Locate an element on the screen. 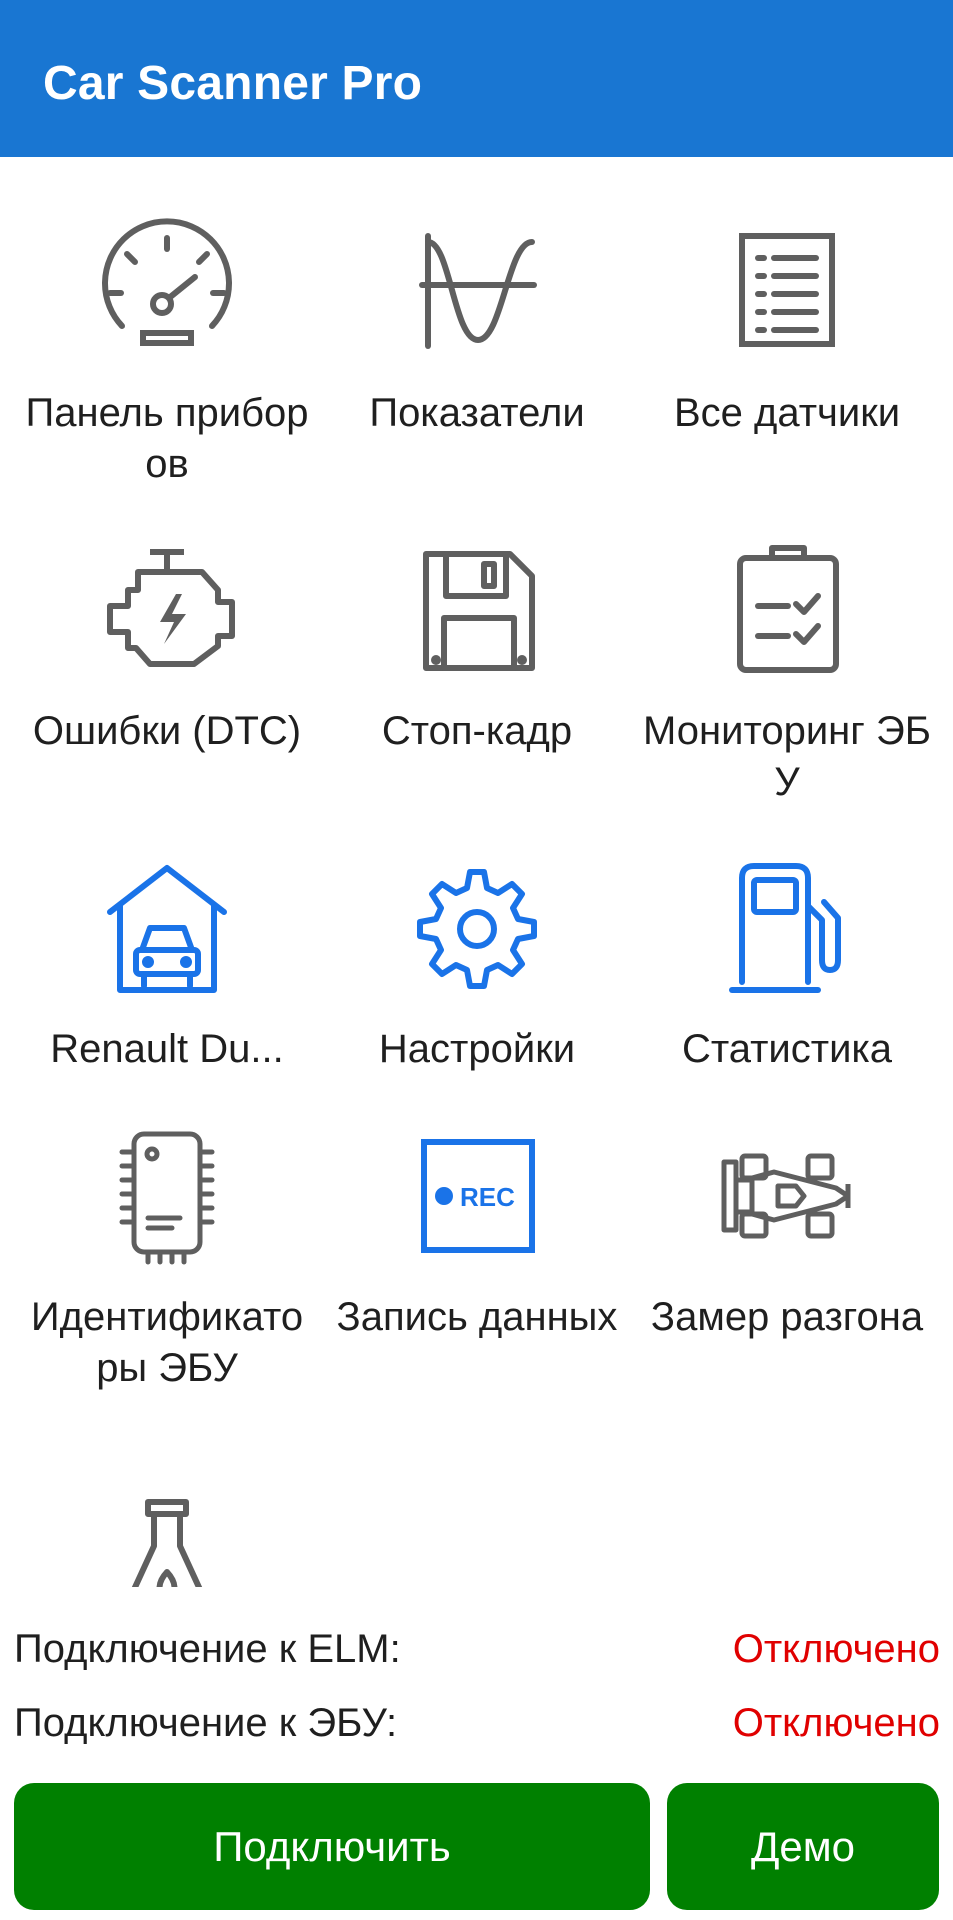 The image size is (953, 1920). tile-settings: Настройки is located at coordinates (477, 964).